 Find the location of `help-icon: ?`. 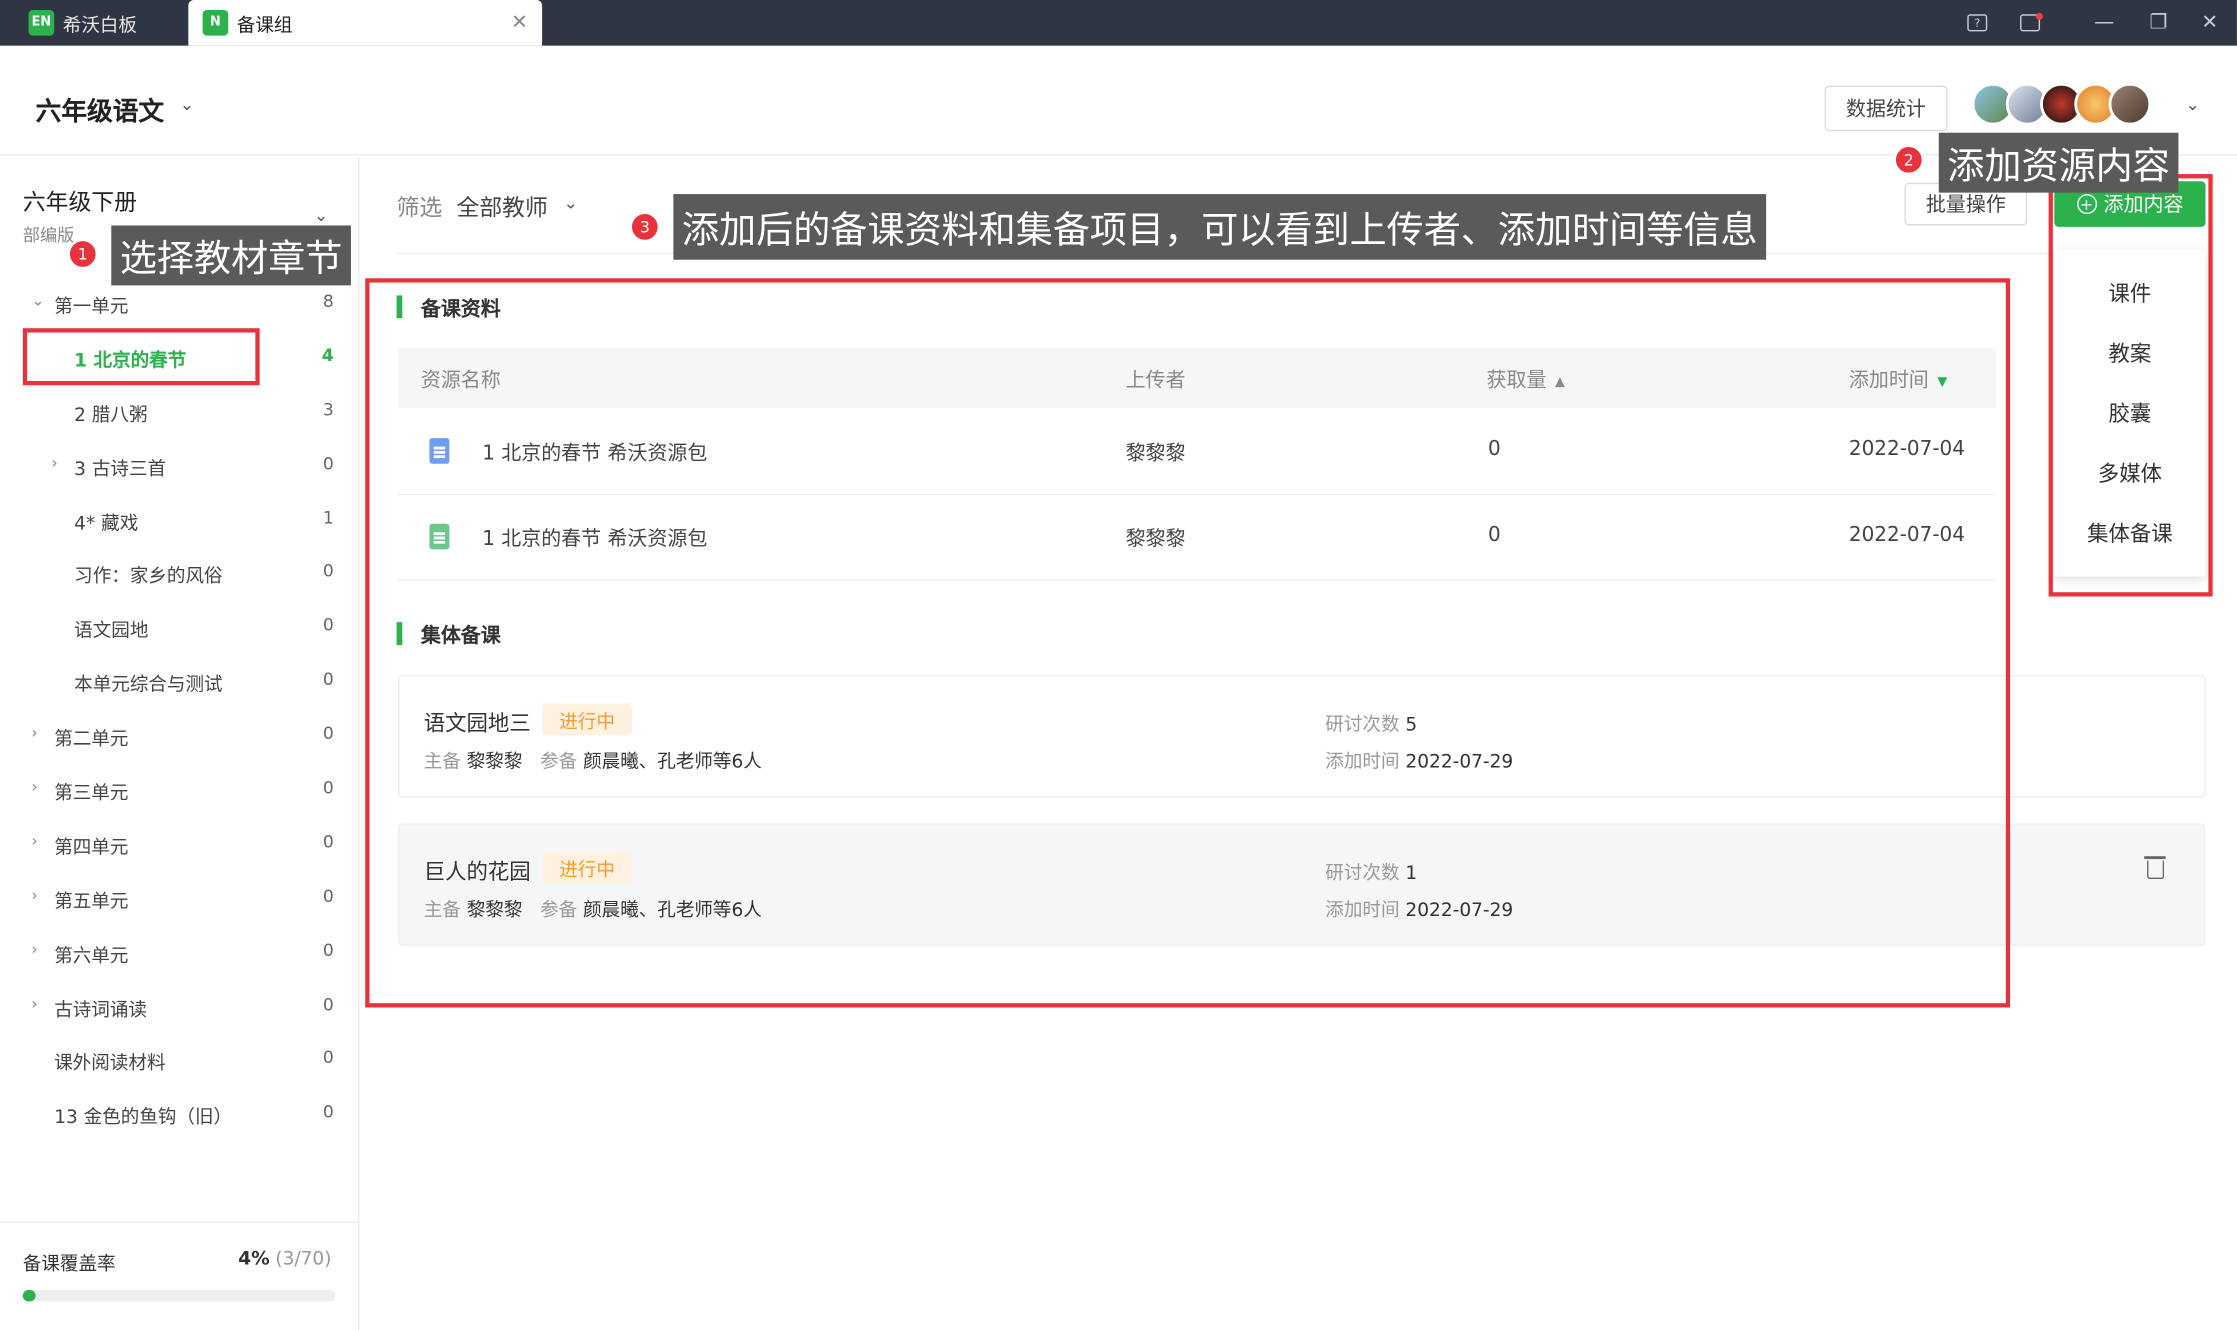

help-icon: ? is located at coordinates (1977, 23).